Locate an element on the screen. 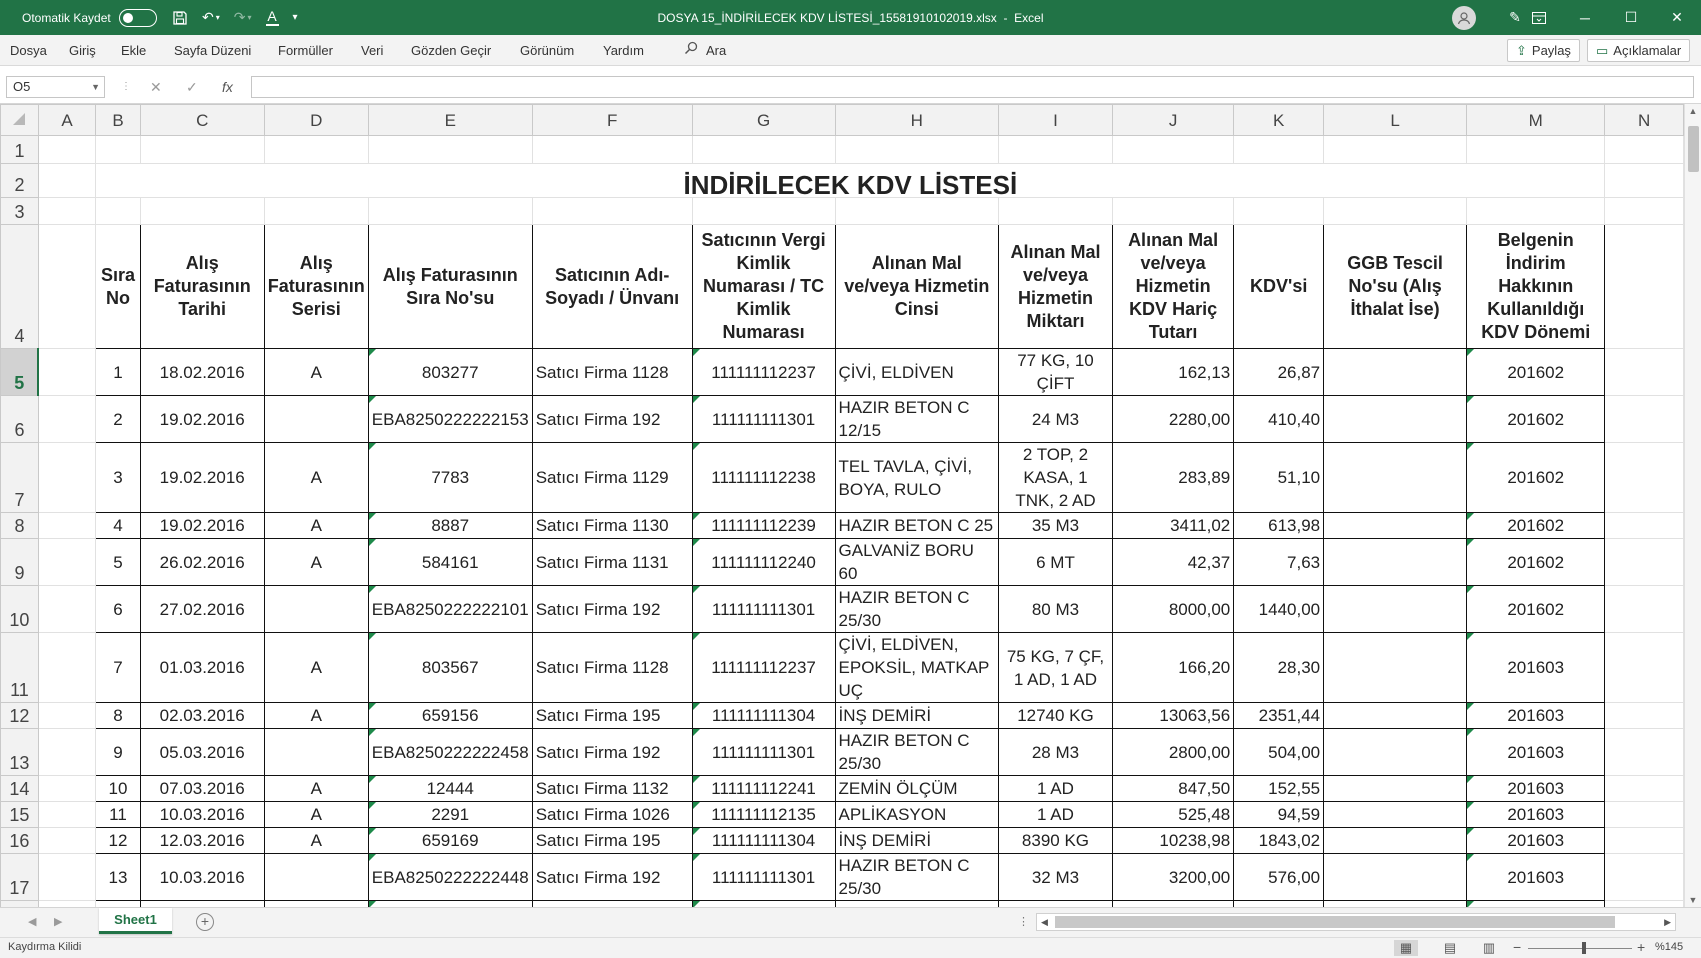 The width and height of the screenshot is (1701, 958). cell-miktar: 2 TOP, 2 KASA, 1 TNK, 2 AD is located at coordinates (1055, 477).